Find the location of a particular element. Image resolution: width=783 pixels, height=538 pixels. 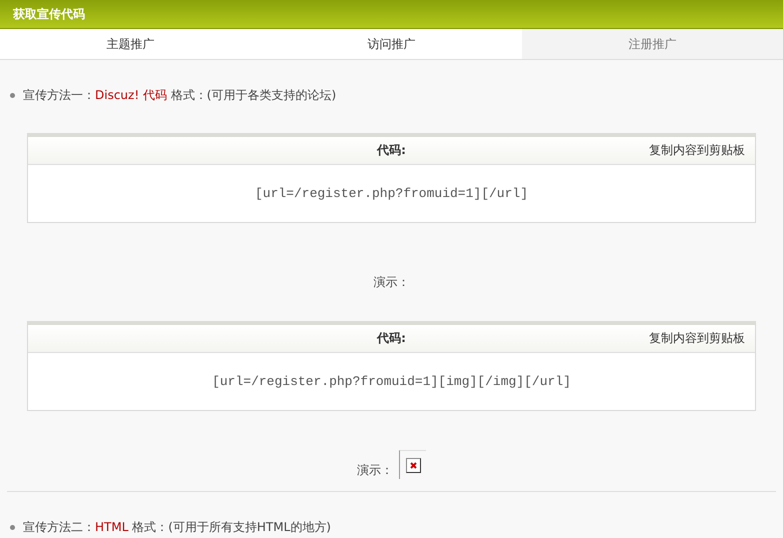

broken-image-icon is located at coordinates (412, 464).